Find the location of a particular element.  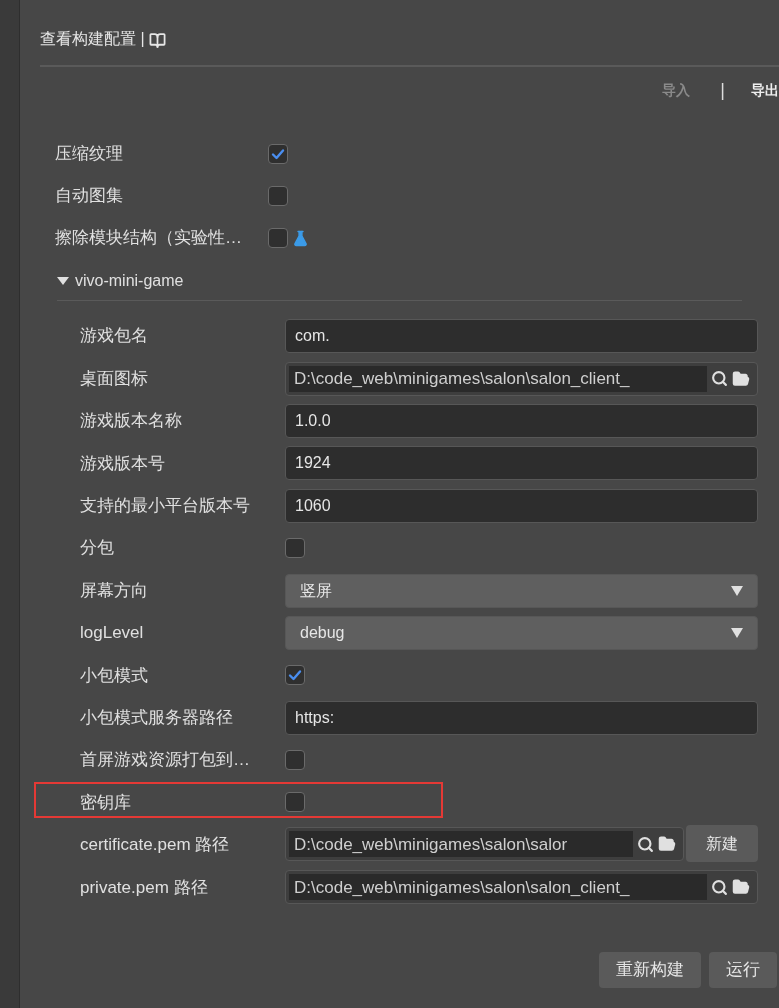

new-button: 新建 is located at coordinates (722, 844).